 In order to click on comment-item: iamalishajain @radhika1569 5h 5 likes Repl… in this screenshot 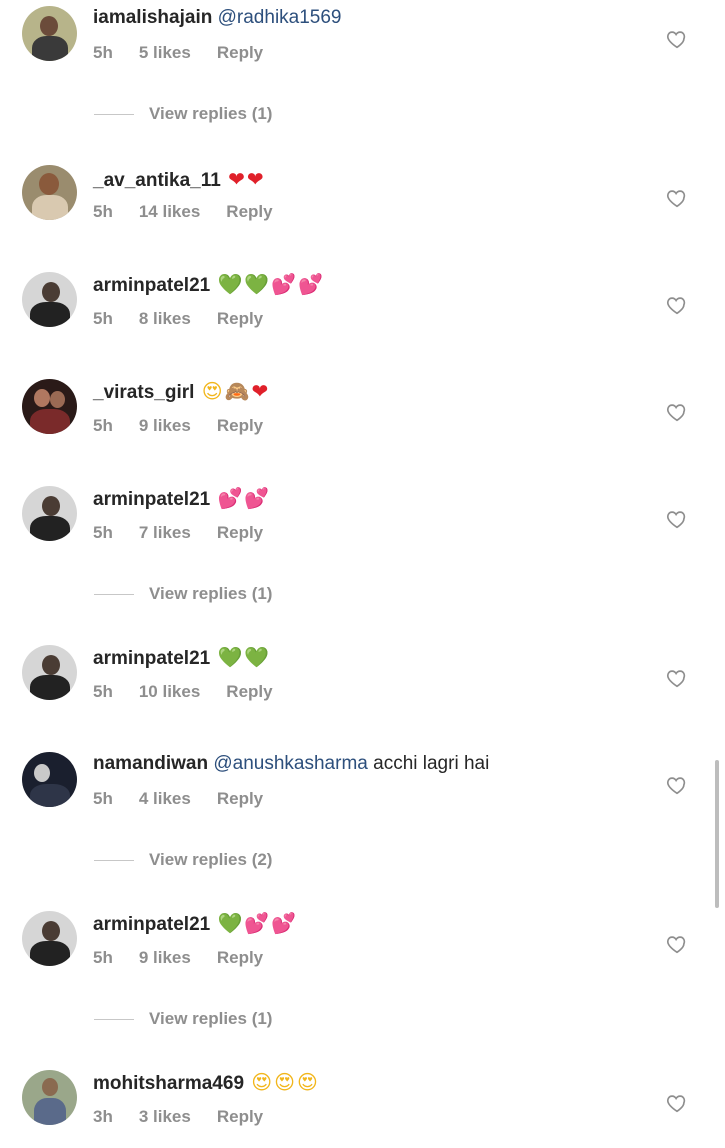, I will do `click(362, 44)`.